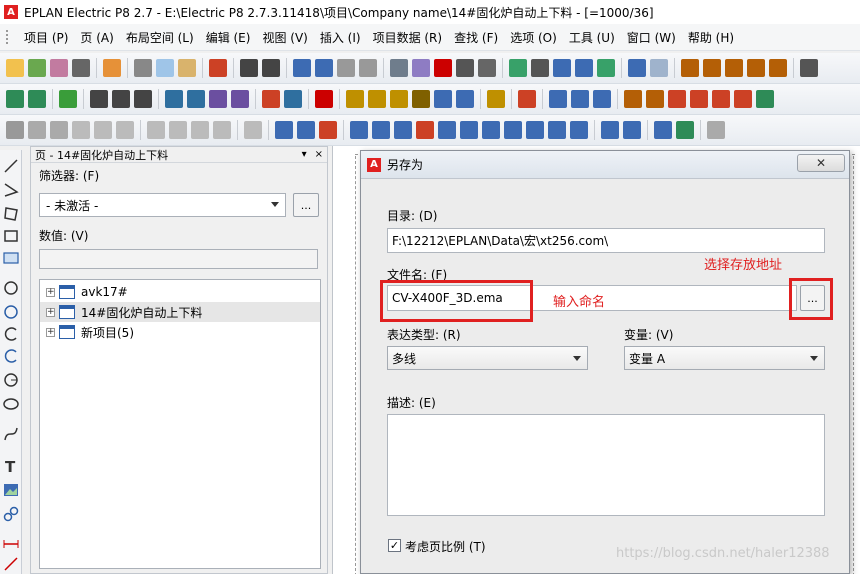  Describe the element at coordinates (699, 99) in the screenshot. I see `cable-d-icon` at that location.